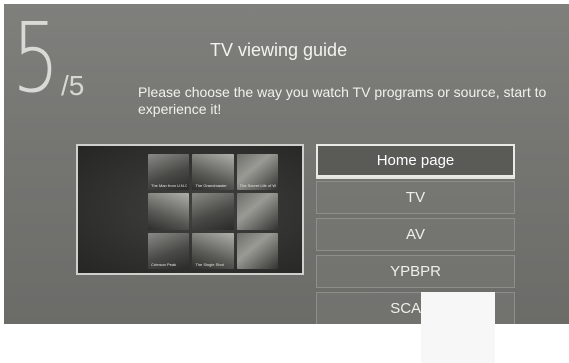  What do you see at coordinates (279, 50) in the screenshot?
I see `page-title: TV viewing guide` at bounding box center [279, 50].